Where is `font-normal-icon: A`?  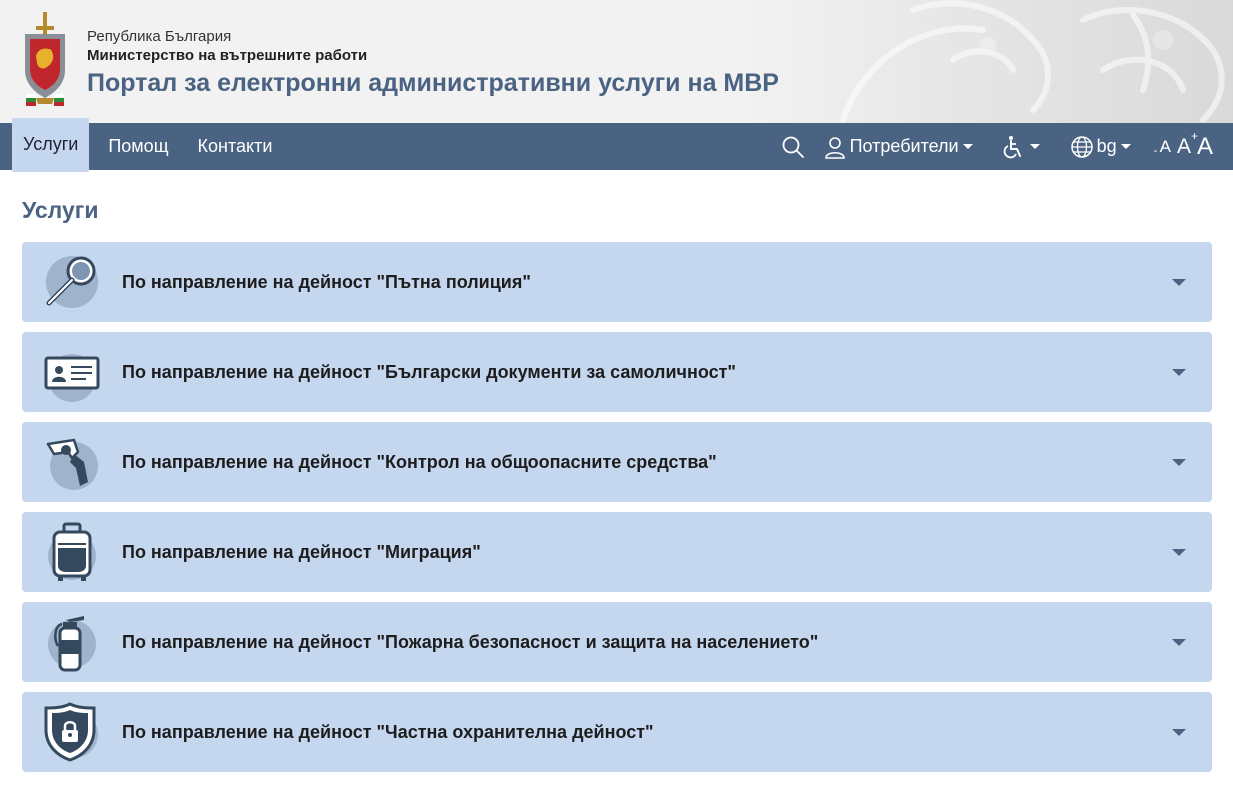 font-normal-icon: A is located at coordinates (1184, 147).